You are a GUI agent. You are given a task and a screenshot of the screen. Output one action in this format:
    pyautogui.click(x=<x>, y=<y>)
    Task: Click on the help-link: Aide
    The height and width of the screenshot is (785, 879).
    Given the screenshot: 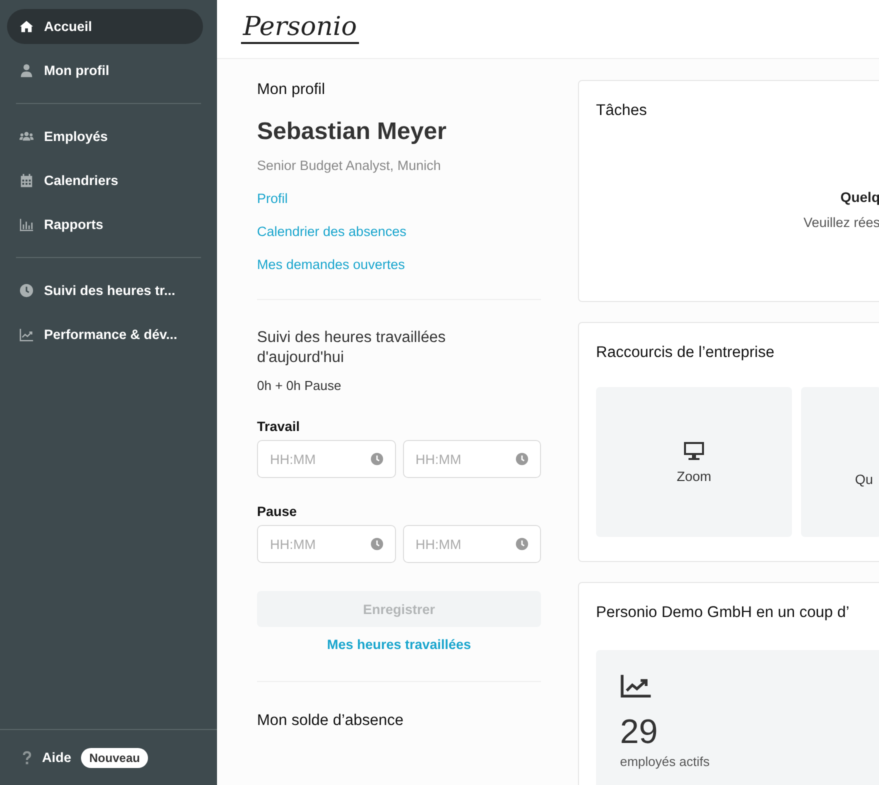 What is the action you would take?
    pyautogui.click(x=57, y=757)
    